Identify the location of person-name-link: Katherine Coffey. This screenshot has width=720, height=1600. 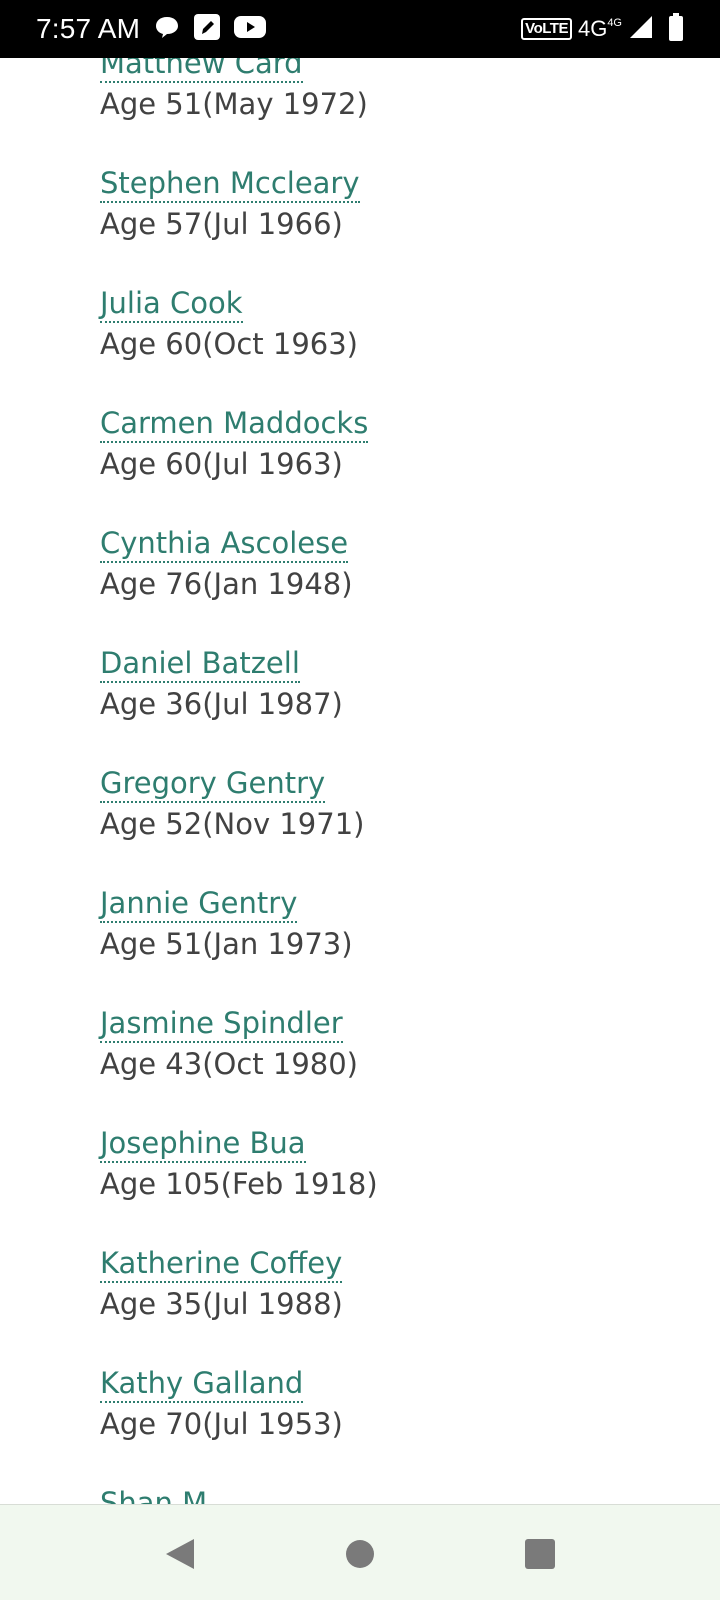
(221, 1264).